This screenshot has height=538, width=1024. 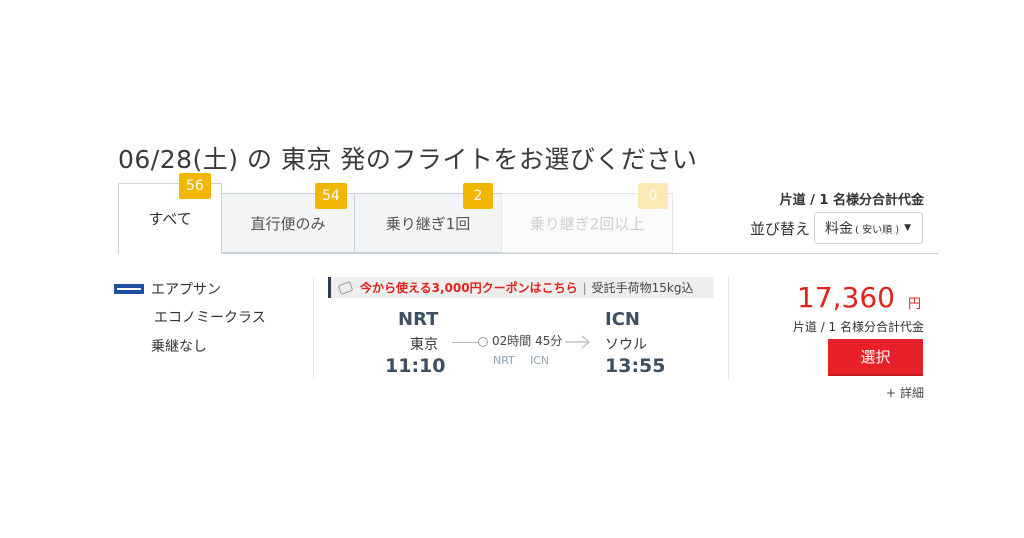 What do you see at coordinates (890, 393) in the screenshot?
I see `plus-icon: +` at bounding box center [890, 393].